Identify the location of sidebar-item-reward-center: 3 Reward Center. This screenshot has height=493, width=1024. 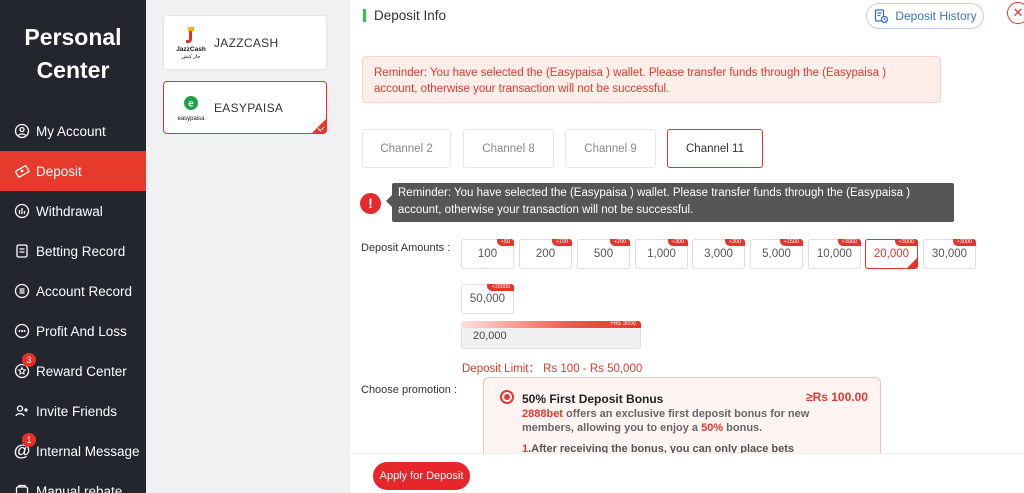
(73, 371).